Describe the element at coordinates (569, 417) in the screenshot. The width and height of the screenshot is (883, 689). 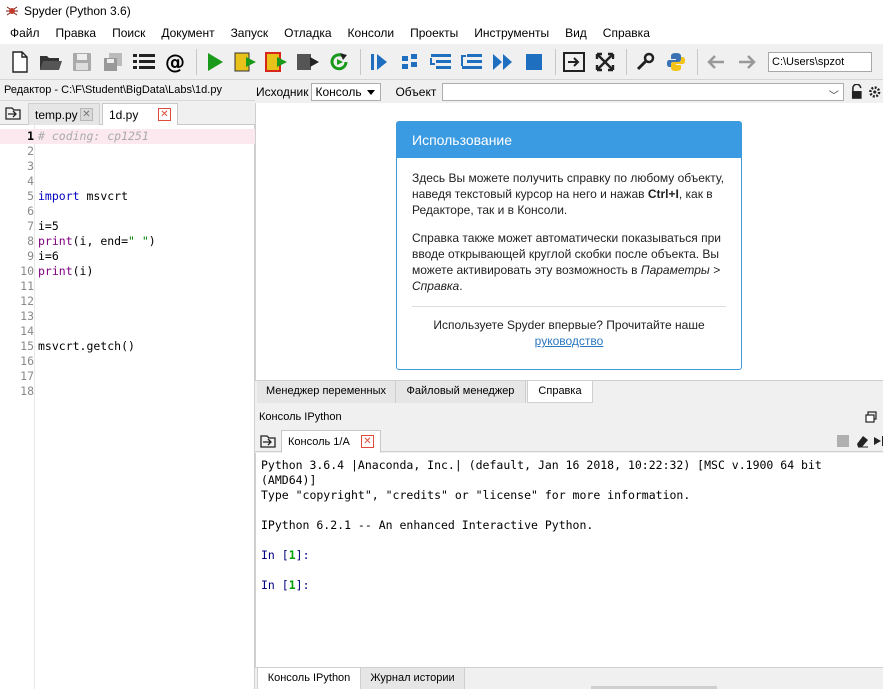
I see `console-pane-title: Консоль IPython` at that location.